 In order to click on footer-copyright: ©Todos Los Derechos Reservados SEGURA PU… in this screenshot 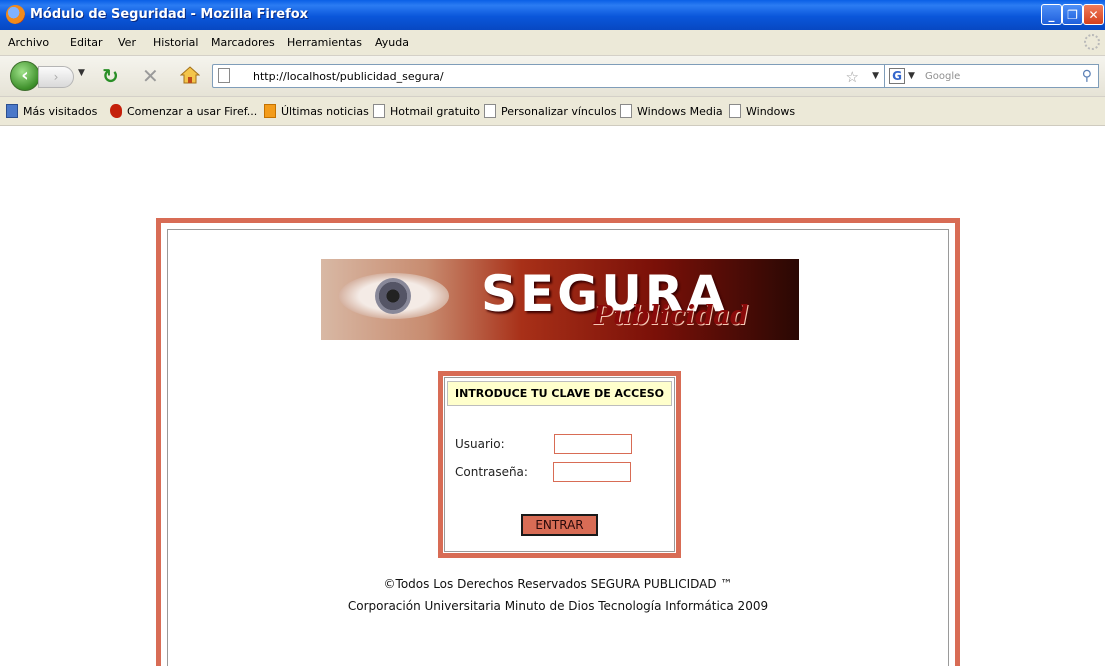, I will do `click(558, 584)`.